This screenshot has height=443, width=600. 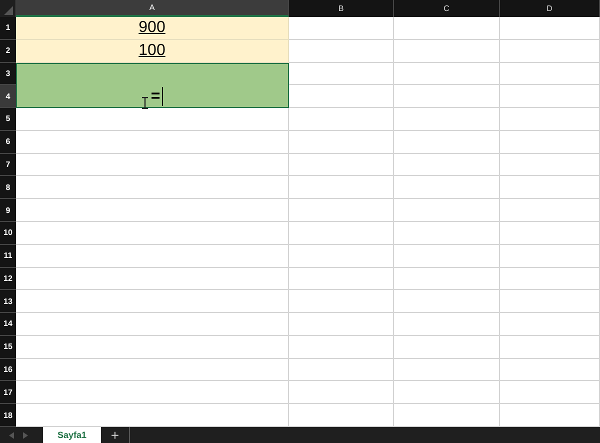 I want to click on i-beam-cursor-icon, so click(x=145, y=103).